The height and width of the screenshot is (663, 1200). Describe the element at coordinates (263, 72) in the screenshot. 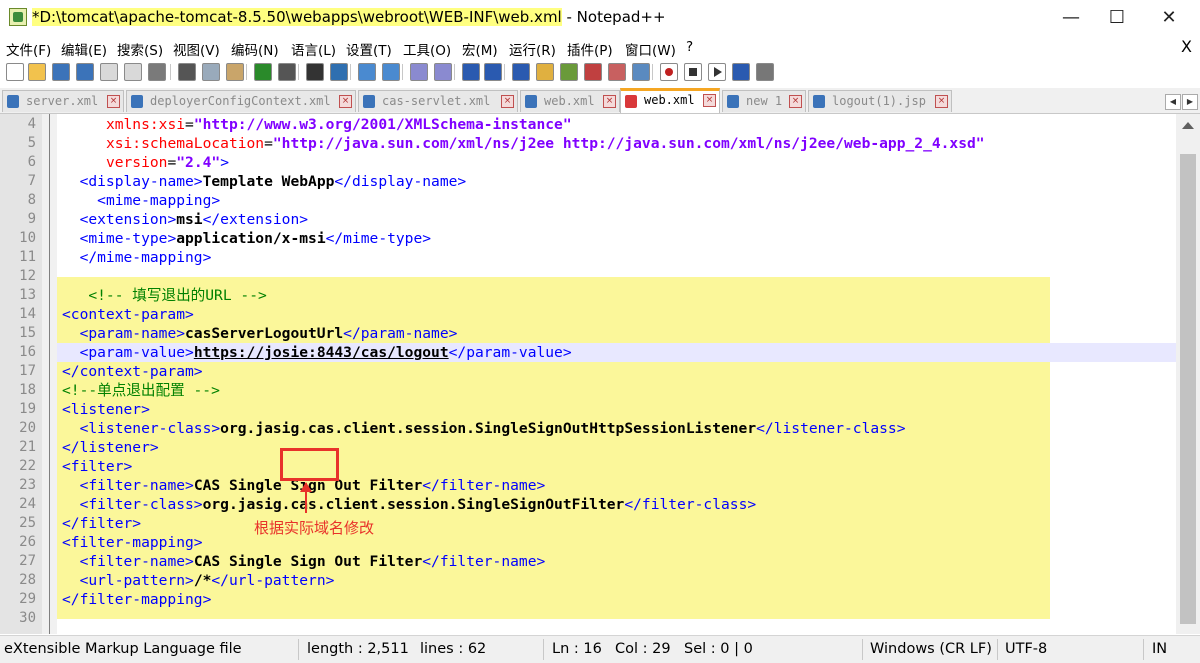

I see `undo-icon` at that location.